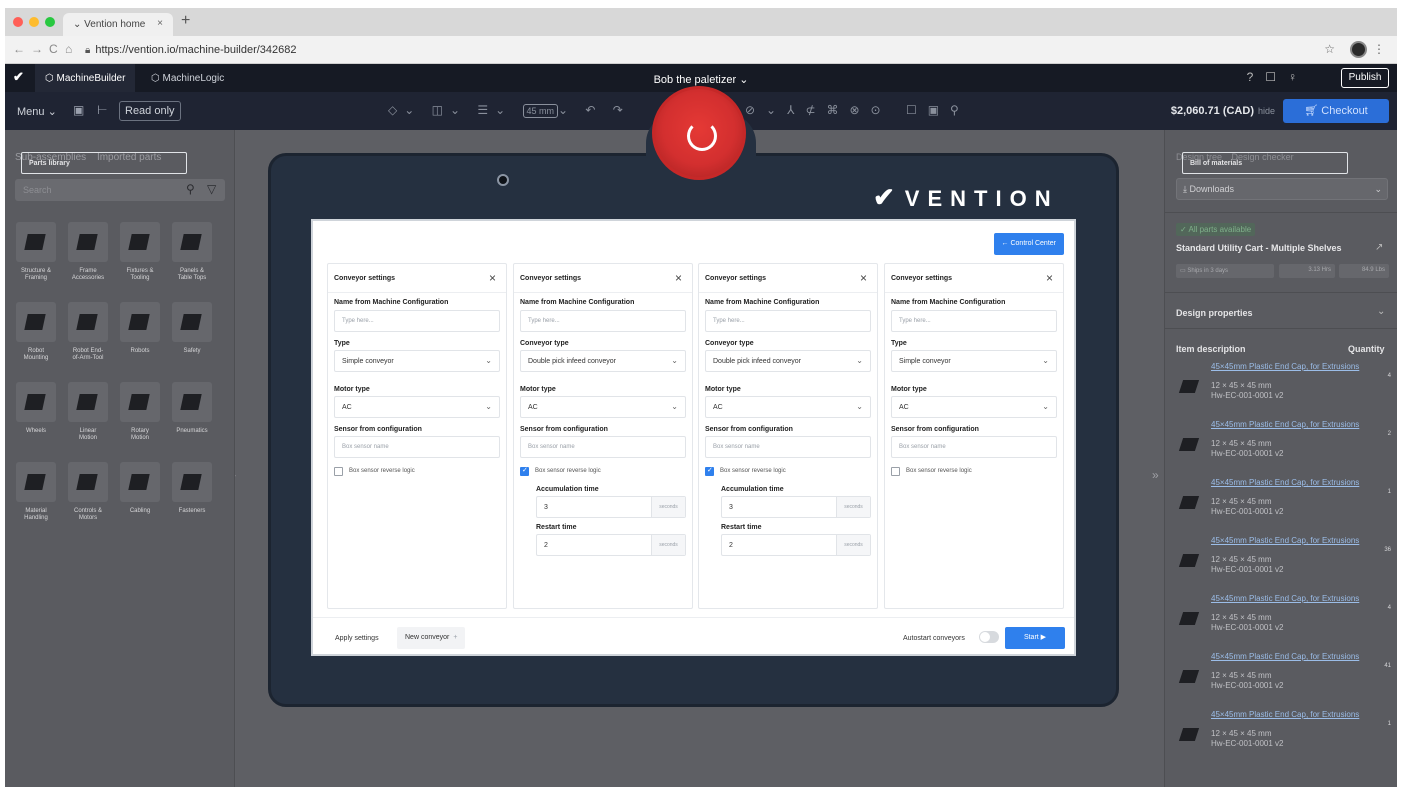 Image resolution: width=1407 pixels, height=787 pixels. What do you see at coordinates (78, 110) in the screenshot?
I see `save-icon: ▣` at bounding box center [78, 110].